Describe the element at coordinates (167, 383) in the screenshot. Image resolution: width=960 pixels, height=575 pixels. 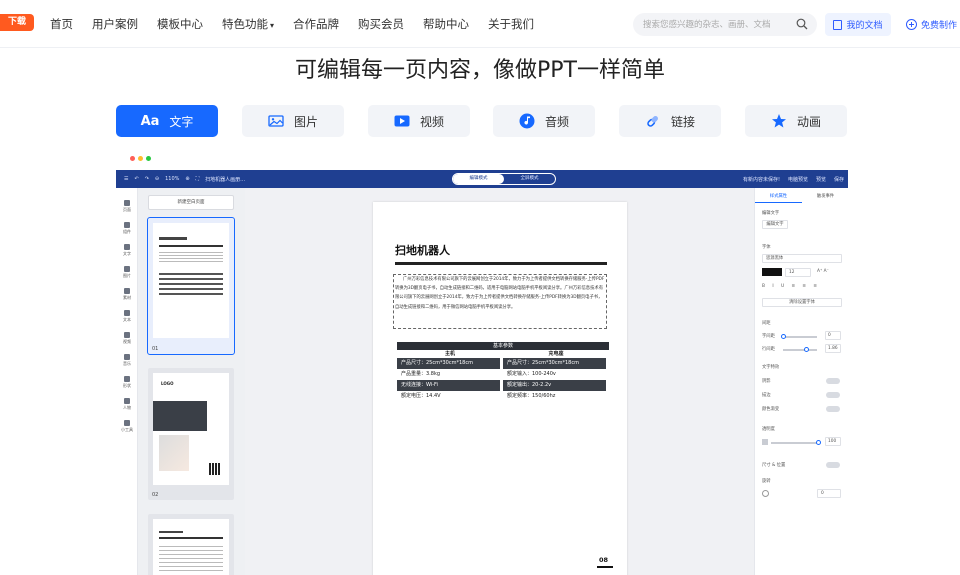
I see `thumb-logo-text: LOGO` at that location.